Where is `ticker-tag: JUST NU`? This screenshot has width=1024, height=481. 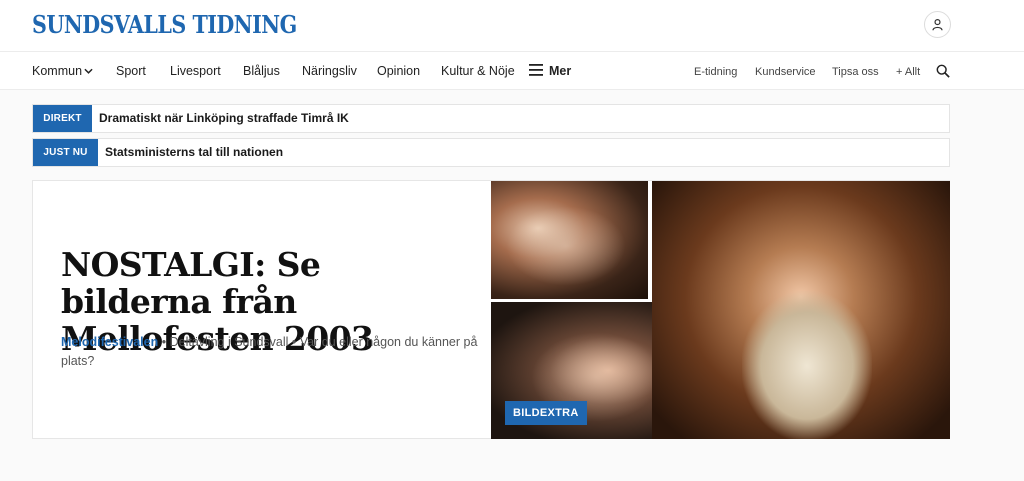 ticker-tag: JUST NU is located at coordinates (65, 152).